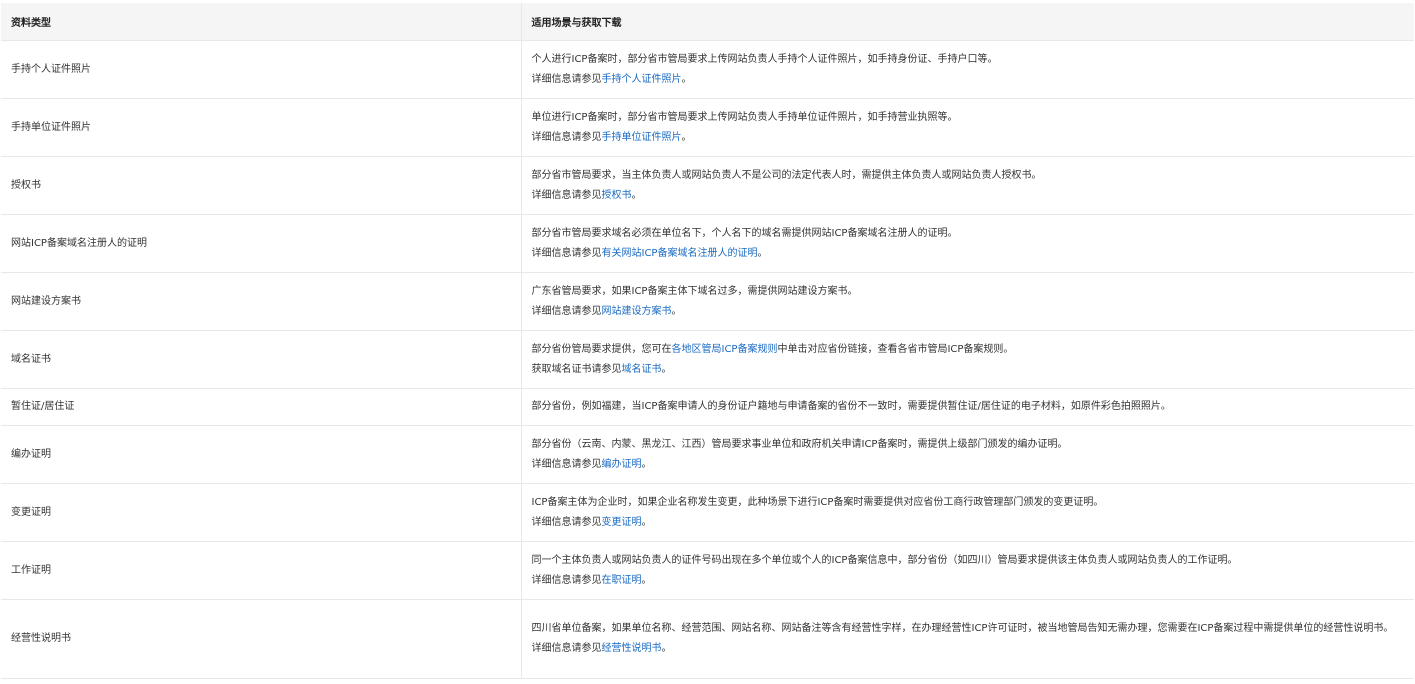 Image resolution: width=1415 pixels, height=684 pixels. What do you see at coordinates (895, 349) in the screenshot?
I see `description-suffix: 中单击对应省份链接，查看各省市管局ICP备案规则。` at bounding box center [895, 349].